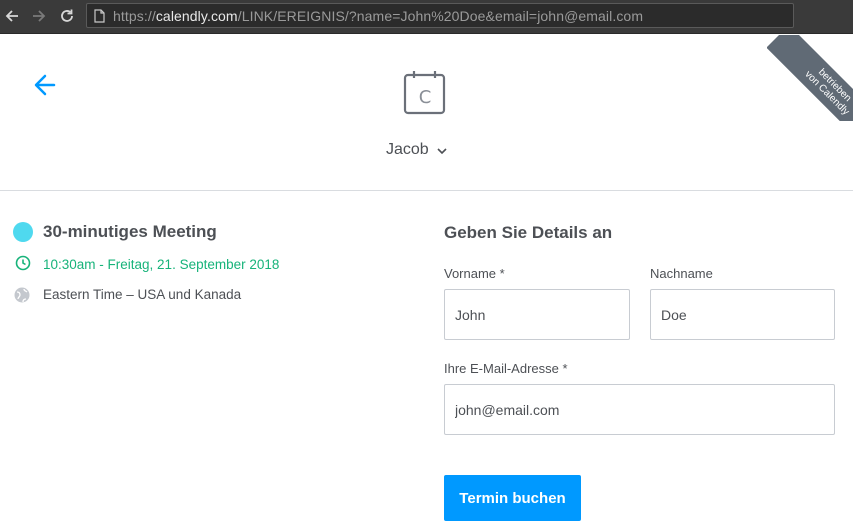 The height and width of the screenshot is (525, 853). I want to click on event-name: 30-minutiges Meeting, so click(130, 231).